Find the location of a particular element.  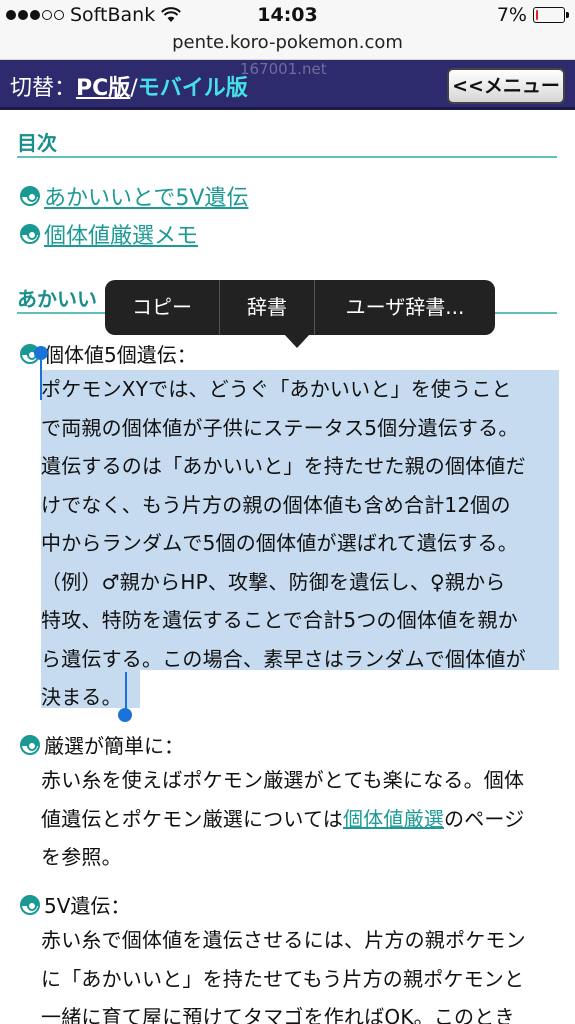

selection-start-caret is located at coordinates (41, 378).